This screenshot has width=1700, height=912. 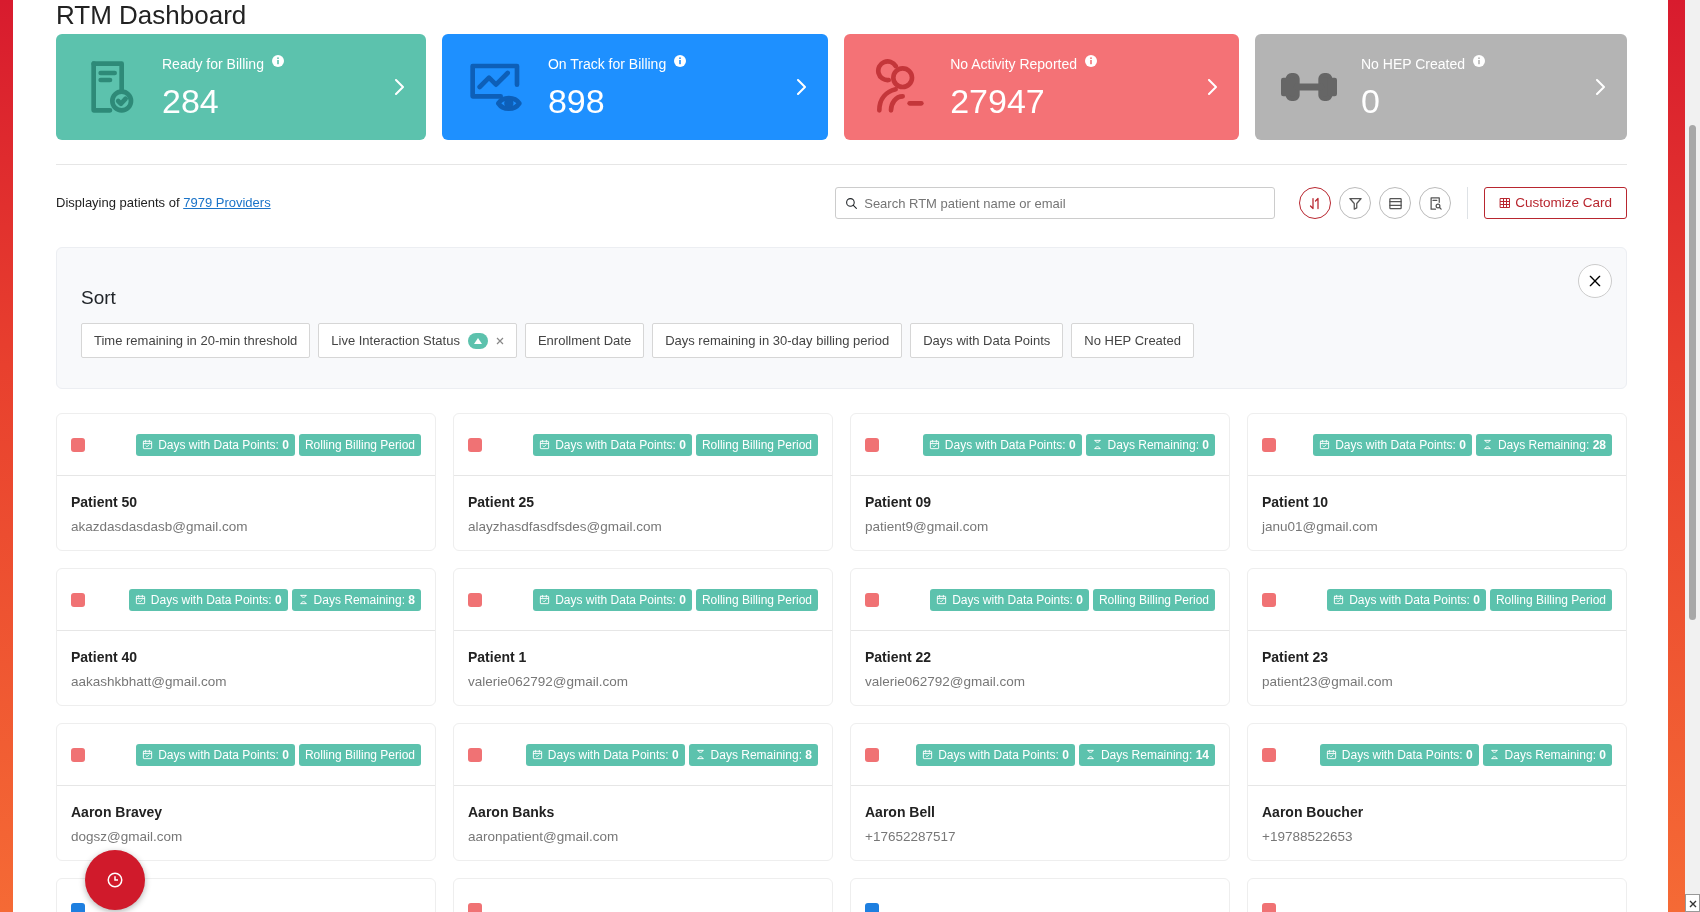 What do you see at coordinates (115, 880) in the screenshot?
I see `clock-icon` at bounding box center [115, 880].